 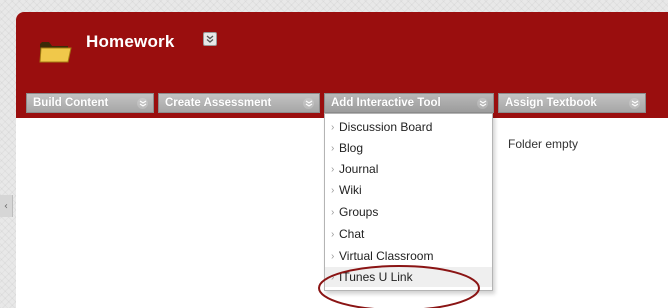 I want to click on menu-item-label: Blog, so click(x=351, y=148).